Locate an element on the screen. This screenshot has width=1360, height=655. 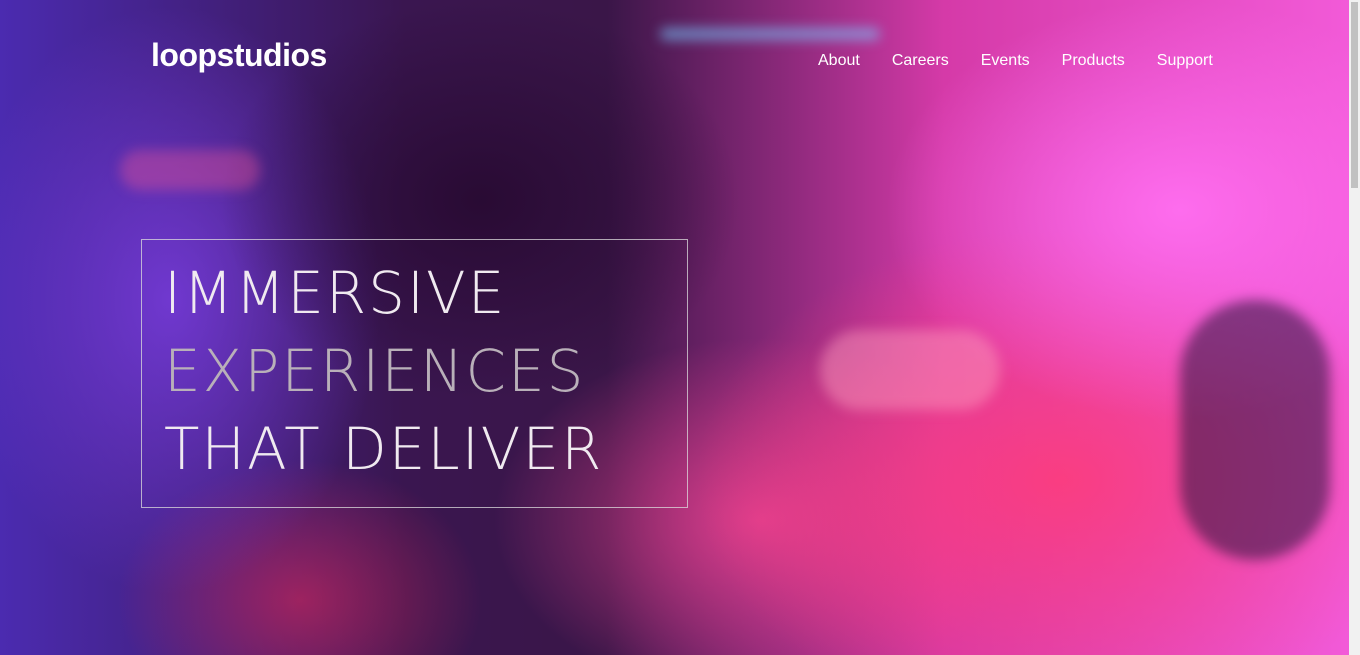
headline-line-1: IMMERSIVE is located at coordinates (335, 293).